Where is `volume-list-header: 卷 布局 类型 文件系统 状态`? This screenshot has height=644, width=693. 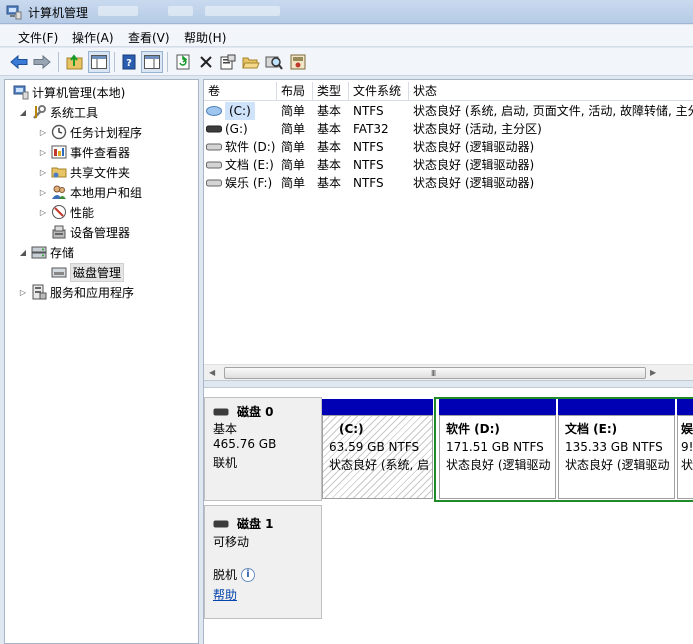 volume-list-header: 卷 布局 类型 文件系统 状态 is located at coordinates (448, 91).